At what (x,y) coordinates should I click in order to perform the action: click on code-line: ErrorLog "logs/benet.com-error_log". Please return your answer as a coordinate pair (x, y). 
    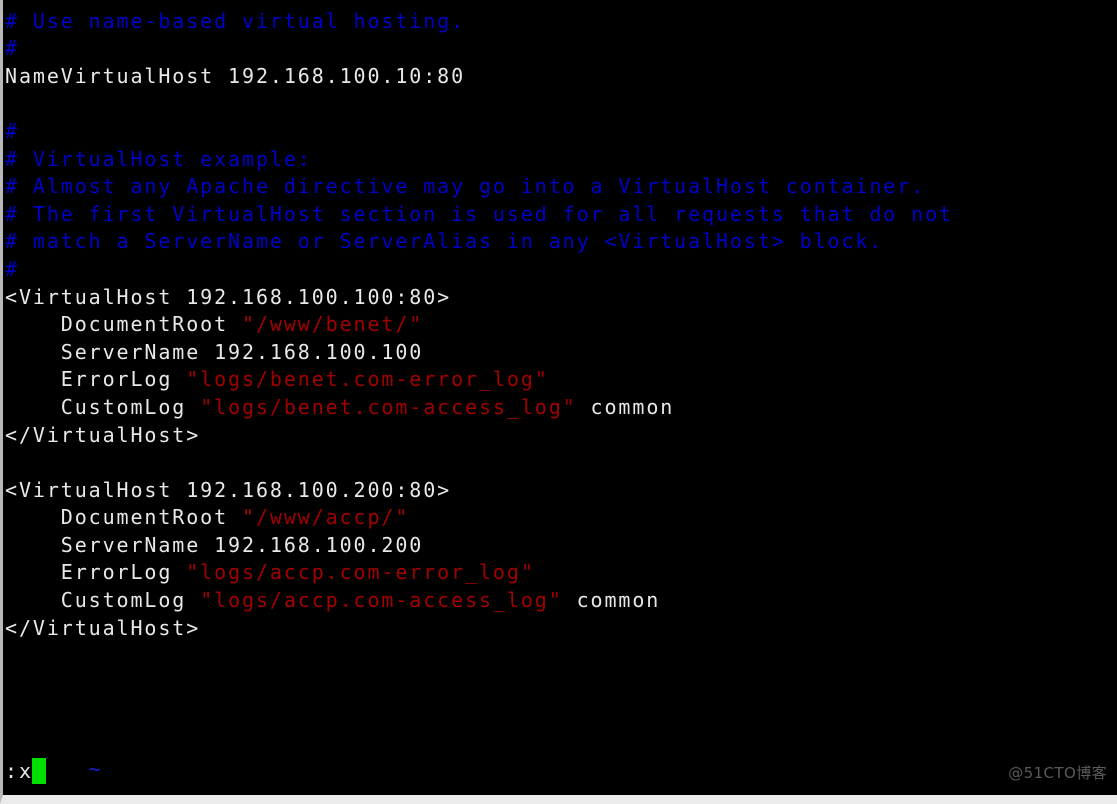
    Looking at the image, I should click on (561, 380).